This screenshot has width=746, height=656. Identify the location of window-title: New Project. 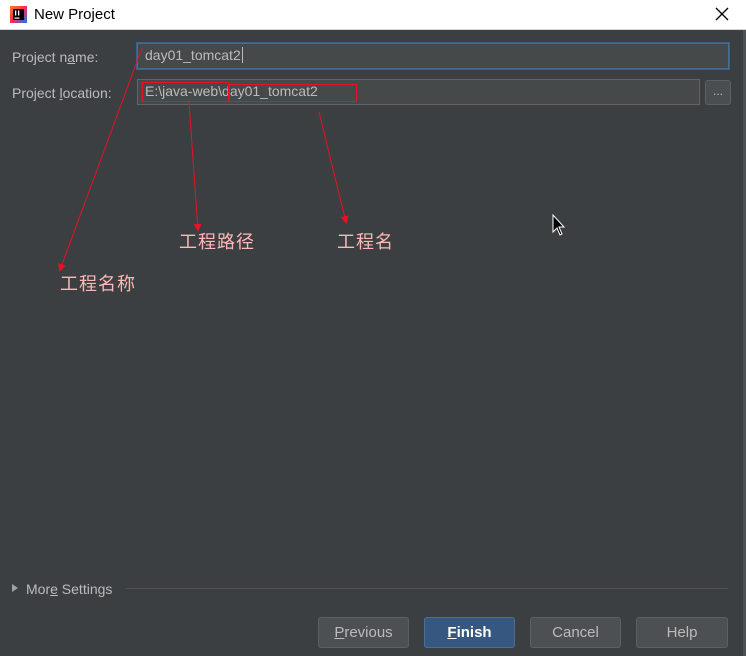
(74, 14).